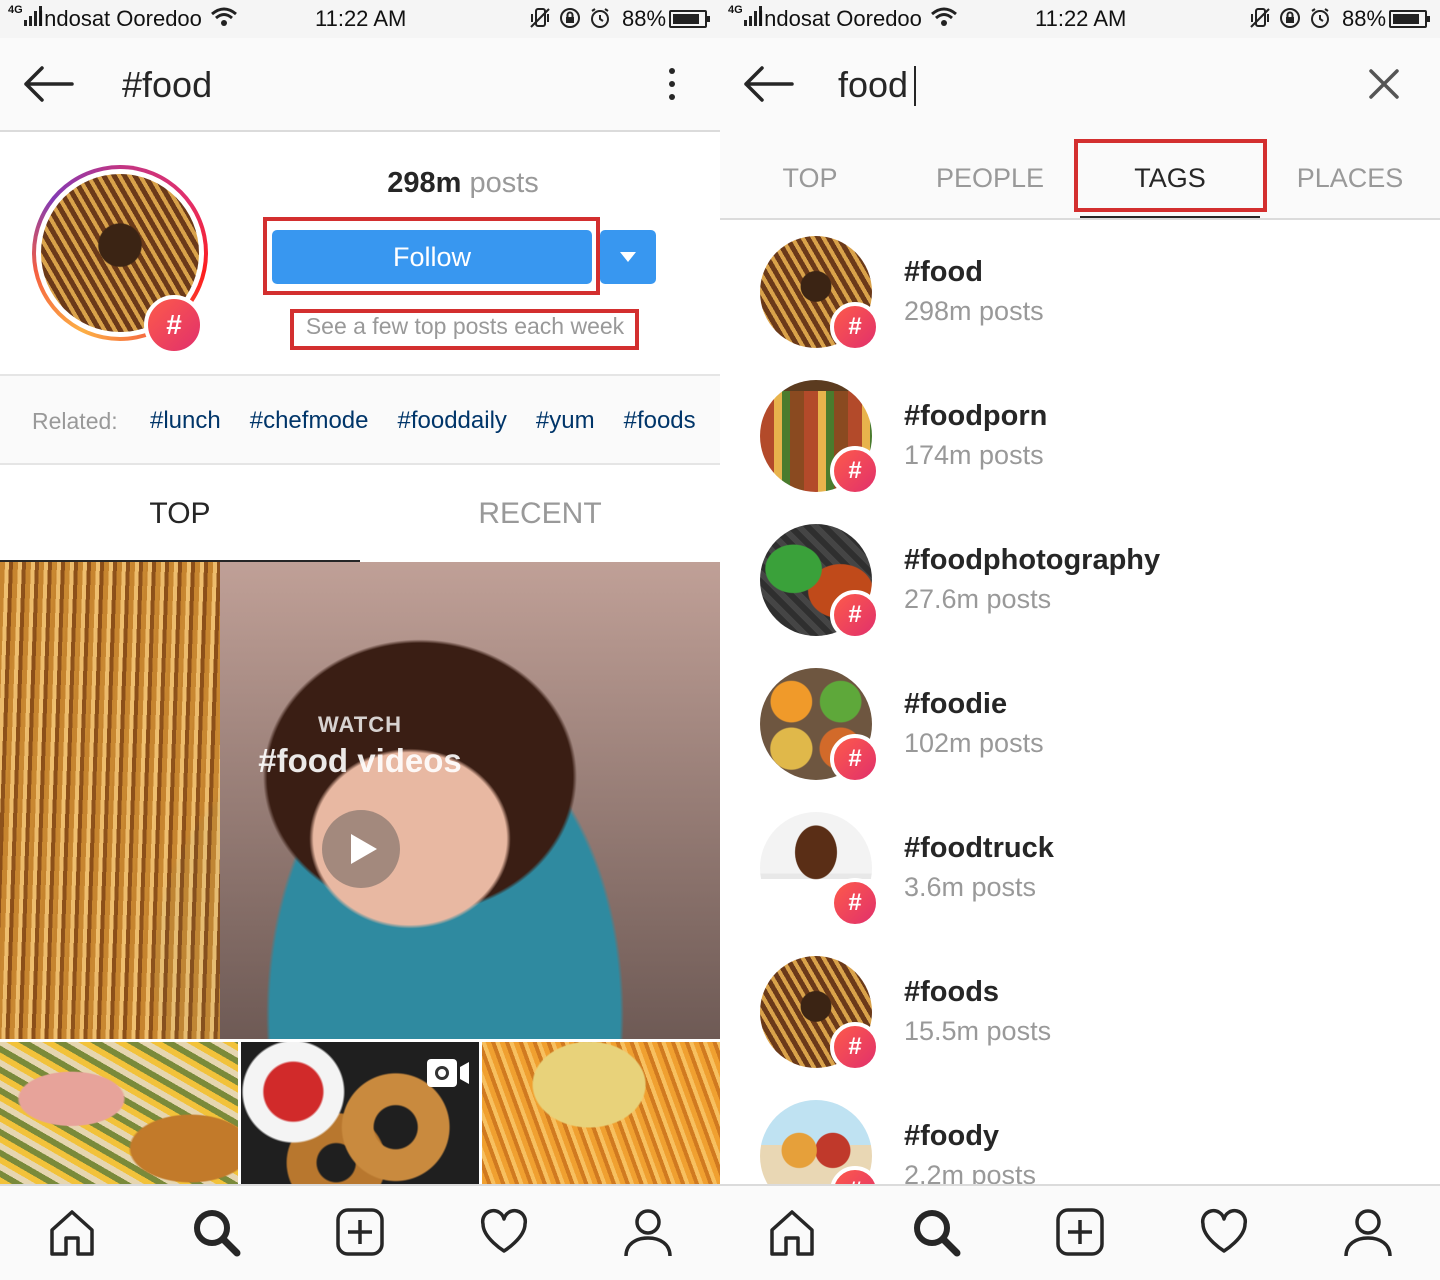 The width and height of the screenshot is (1440, 1280). I want to click on tag-name: #foods, so click(952, 992).